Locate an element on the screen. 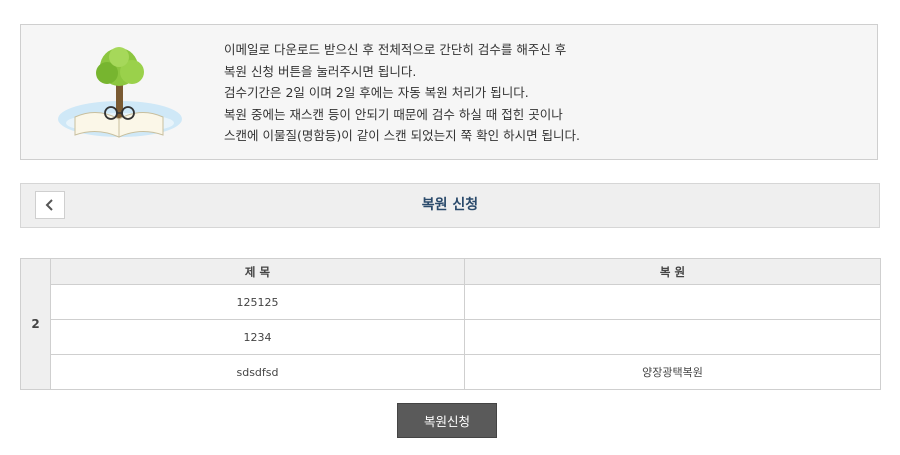 Image resolution: width=900 pixels, height=455 pixels. notice-line: 복원 중에는 재스캔 등이 안되기 때문에 검수 하실 때 접힌 곳이나 is located at coordinates (393, 114).